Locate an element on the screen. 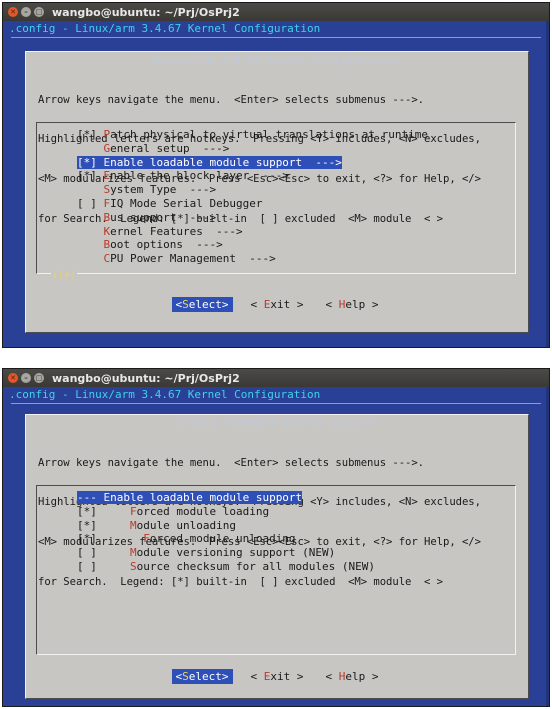  menu-item: [*] Enable the block layer ---> is located at coordinates (276, 176).